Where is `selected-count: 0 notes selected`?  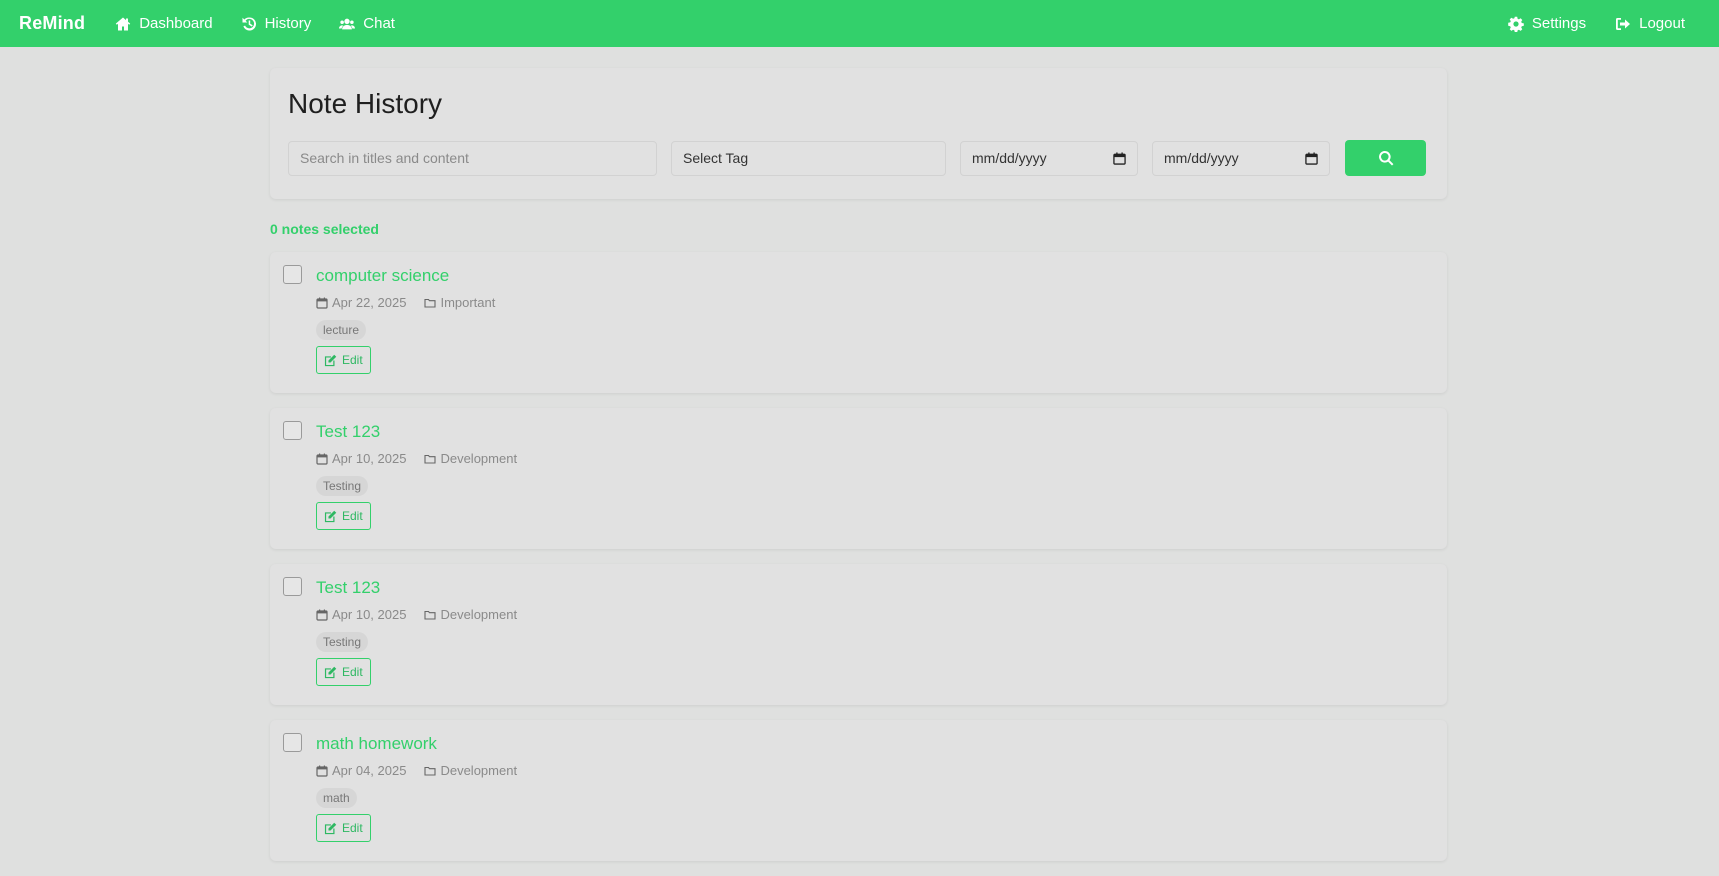
selected-count: 0 notes selected is located at coordinates (324, 229).